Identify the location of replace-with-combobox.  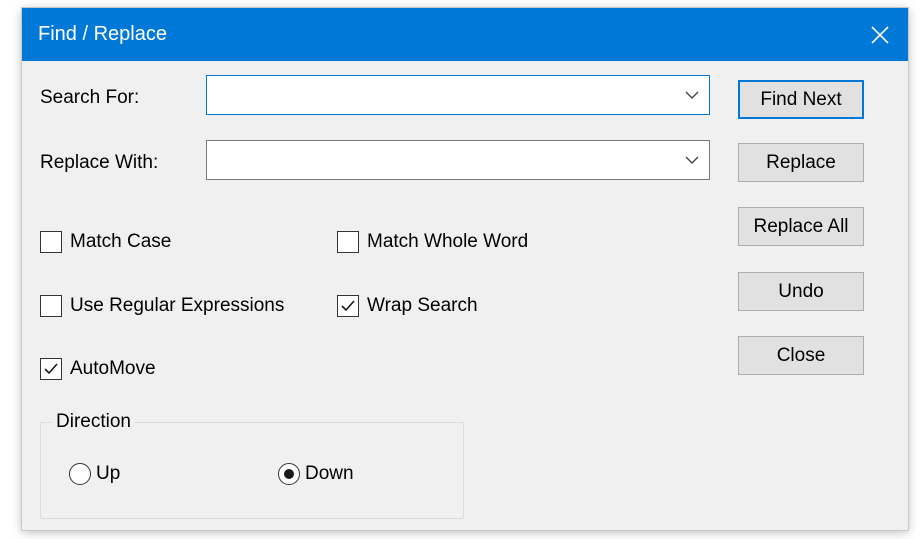
(458, 160).